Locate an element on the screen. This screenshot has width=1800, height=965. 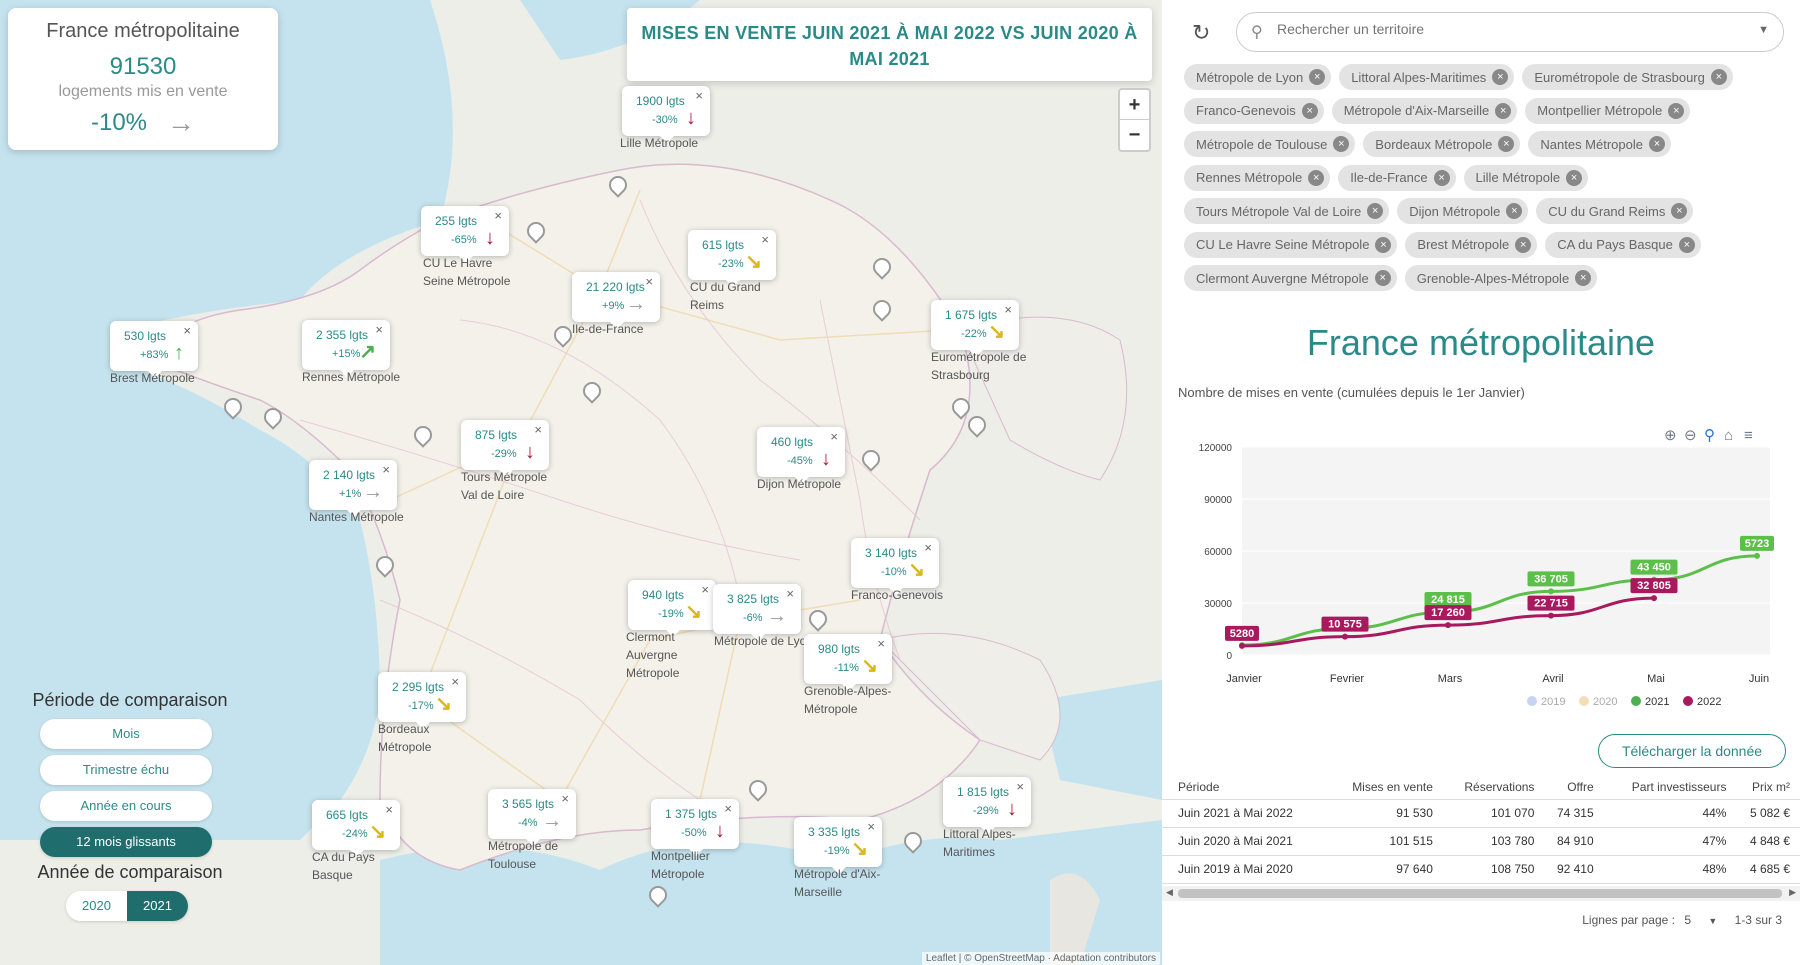
scroll-left-icon: ◀ is located at coordinates (1169, 892).